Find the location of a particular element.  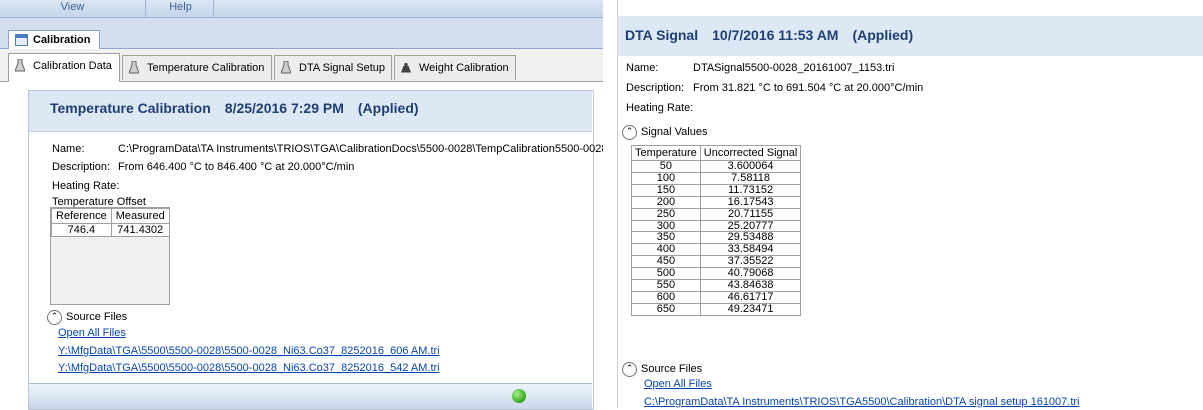

table-row: 300 25.20777 is located at coordinates (716, 226).